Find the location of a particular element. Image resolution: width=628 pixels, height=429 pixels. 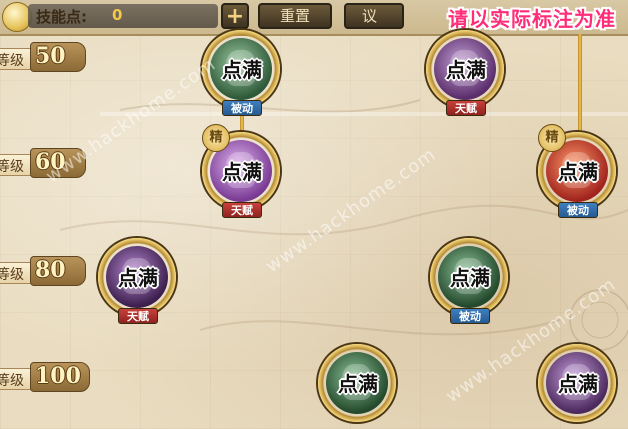

level-number-badge: 50 is located at coordinates (58, 57).